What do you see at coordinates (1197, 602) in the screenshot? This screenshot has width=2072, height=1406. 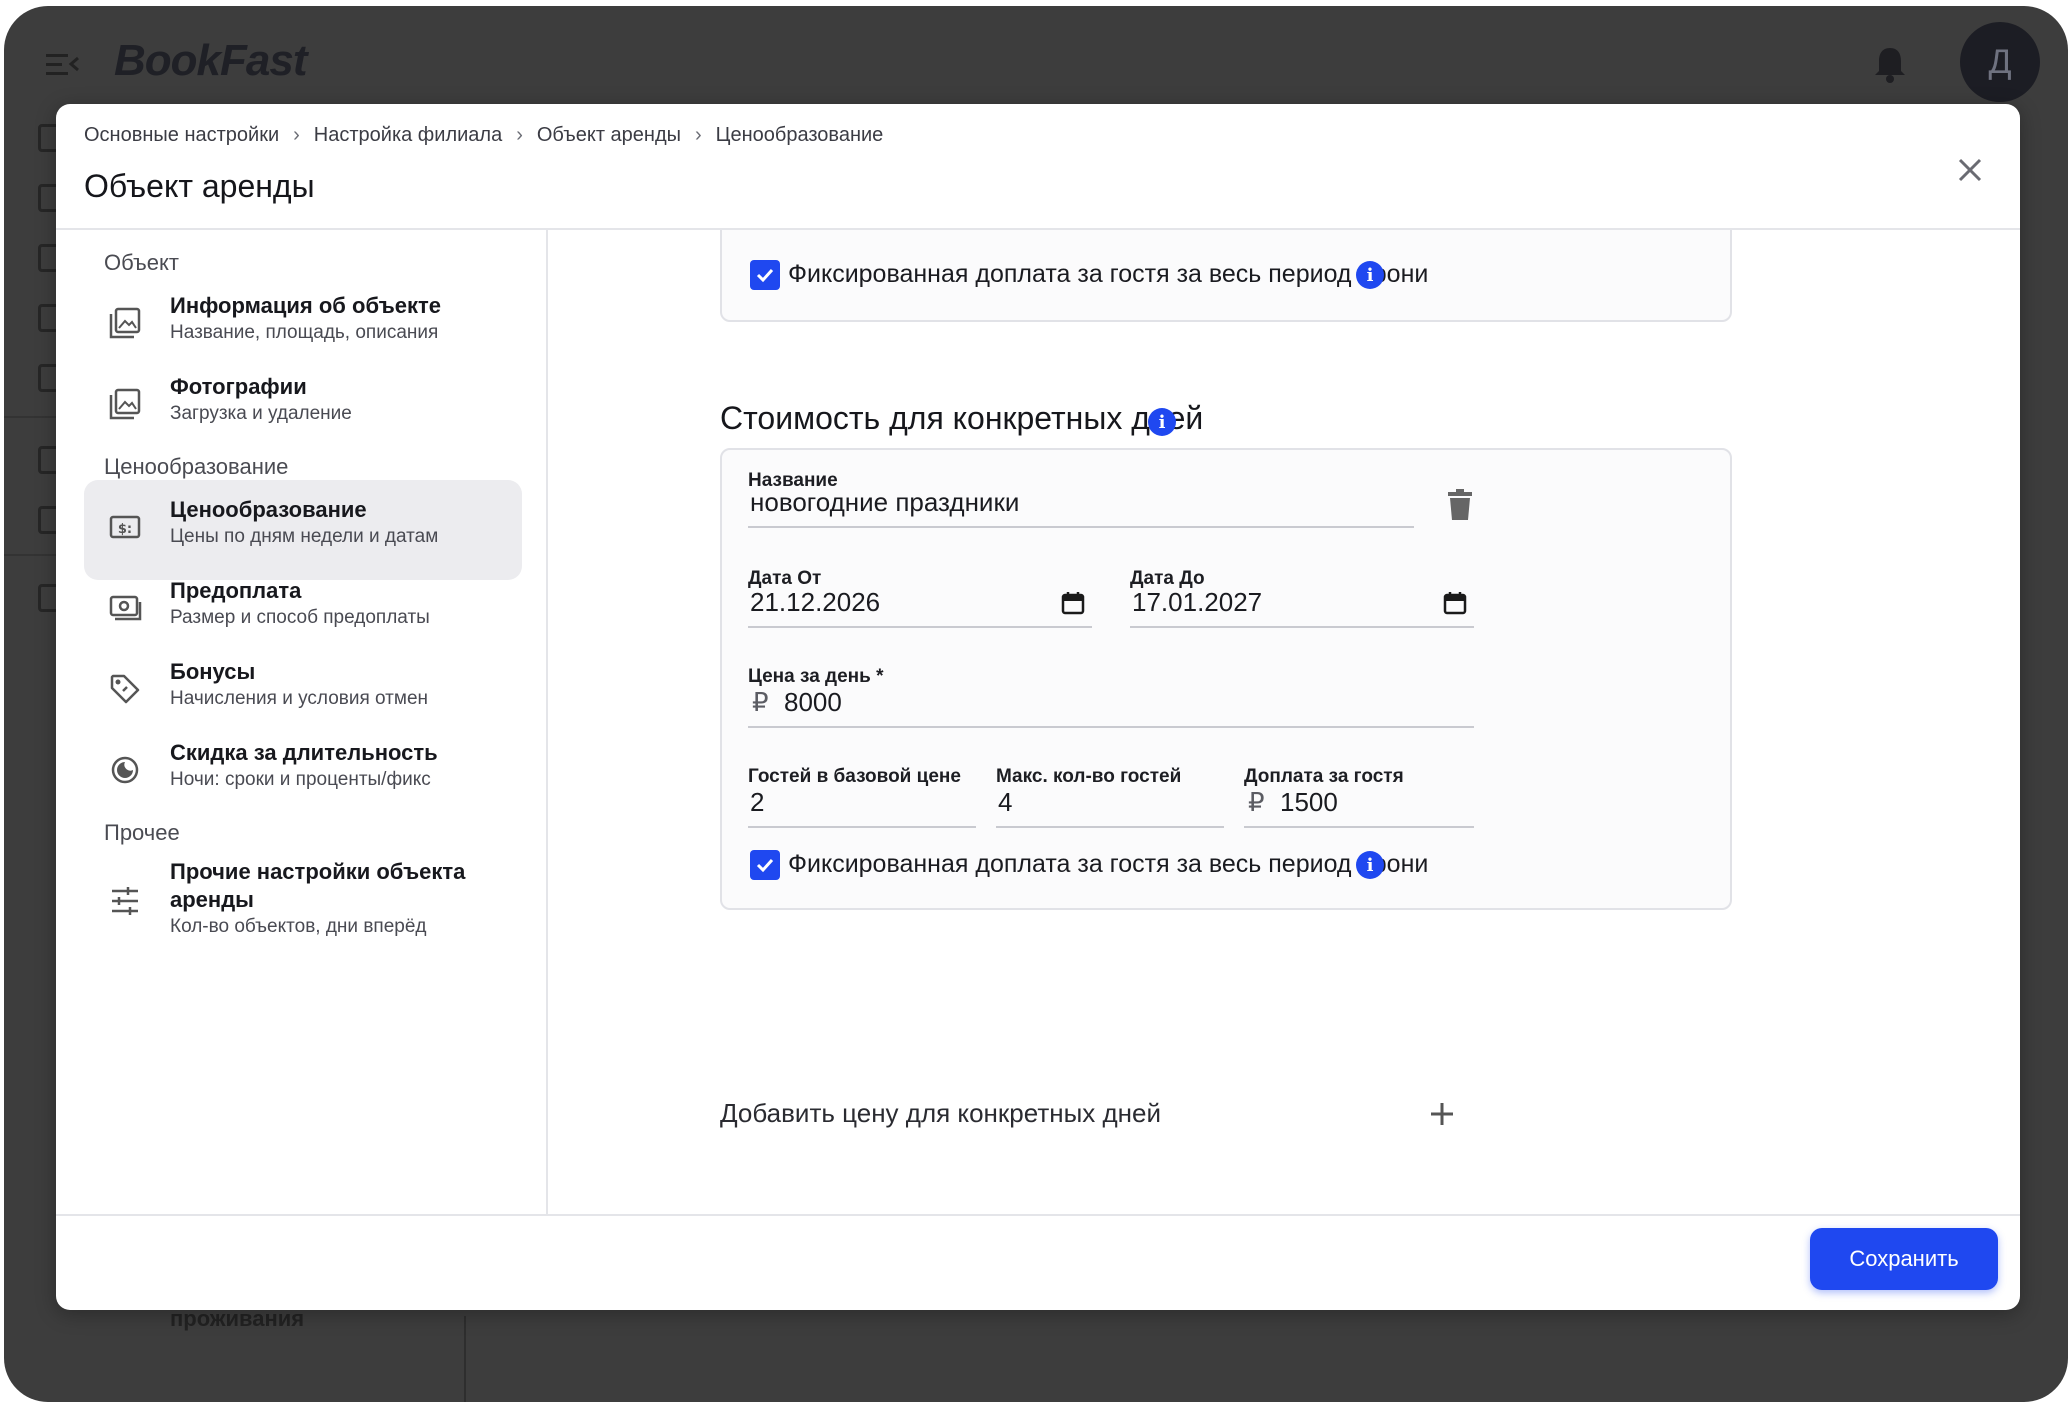 I see `date-to-value: 17.01.2027` at bounding box center [1197, 602].